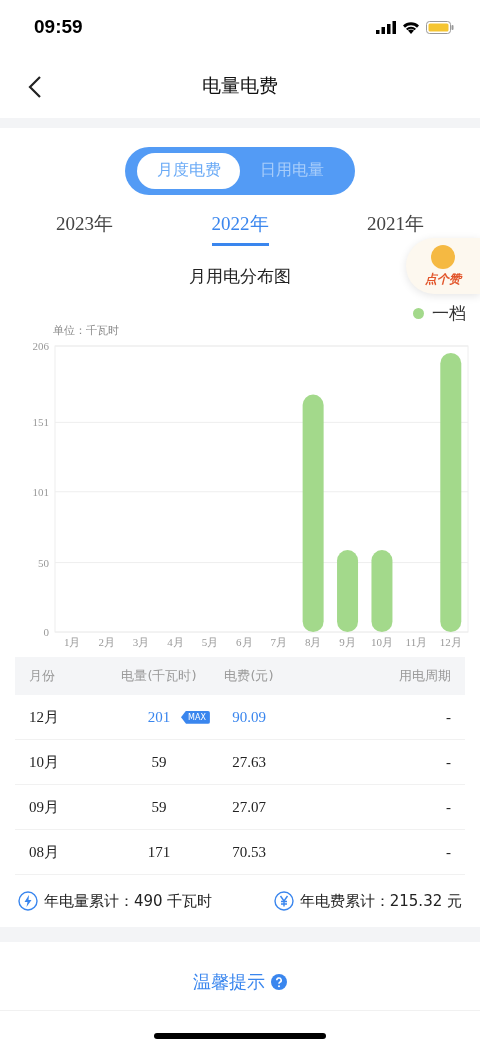 This screenshot has height=1039, width=480. I want to click on table-cell-text: 27.63, so click(249, 762).